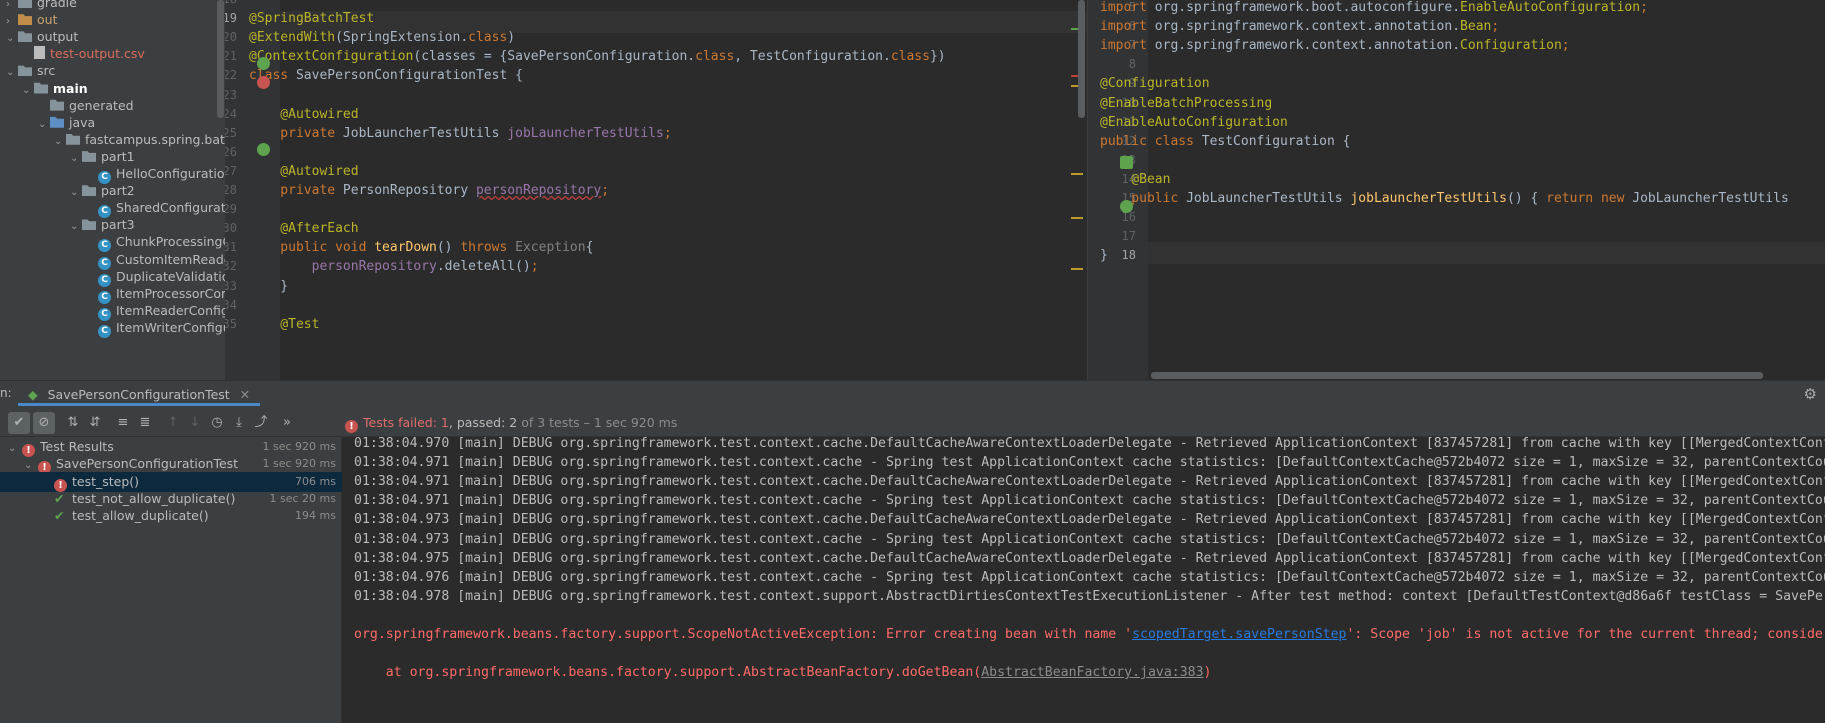 The width and height of the screenshot is (1825, 723). What do you see at coordinates (1128, 236) in the screenshot?
I see `line-number: 17` at bounding box center [1128, 236].